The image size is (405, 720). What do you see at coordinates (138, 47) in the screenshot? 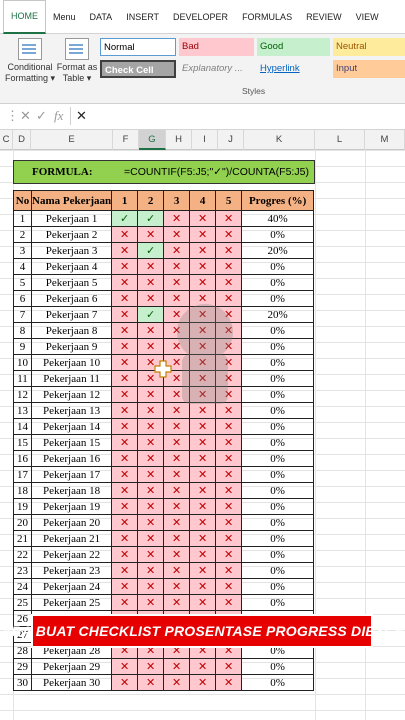
I see `style-normal: Normal` at bounding box center [138, 47].